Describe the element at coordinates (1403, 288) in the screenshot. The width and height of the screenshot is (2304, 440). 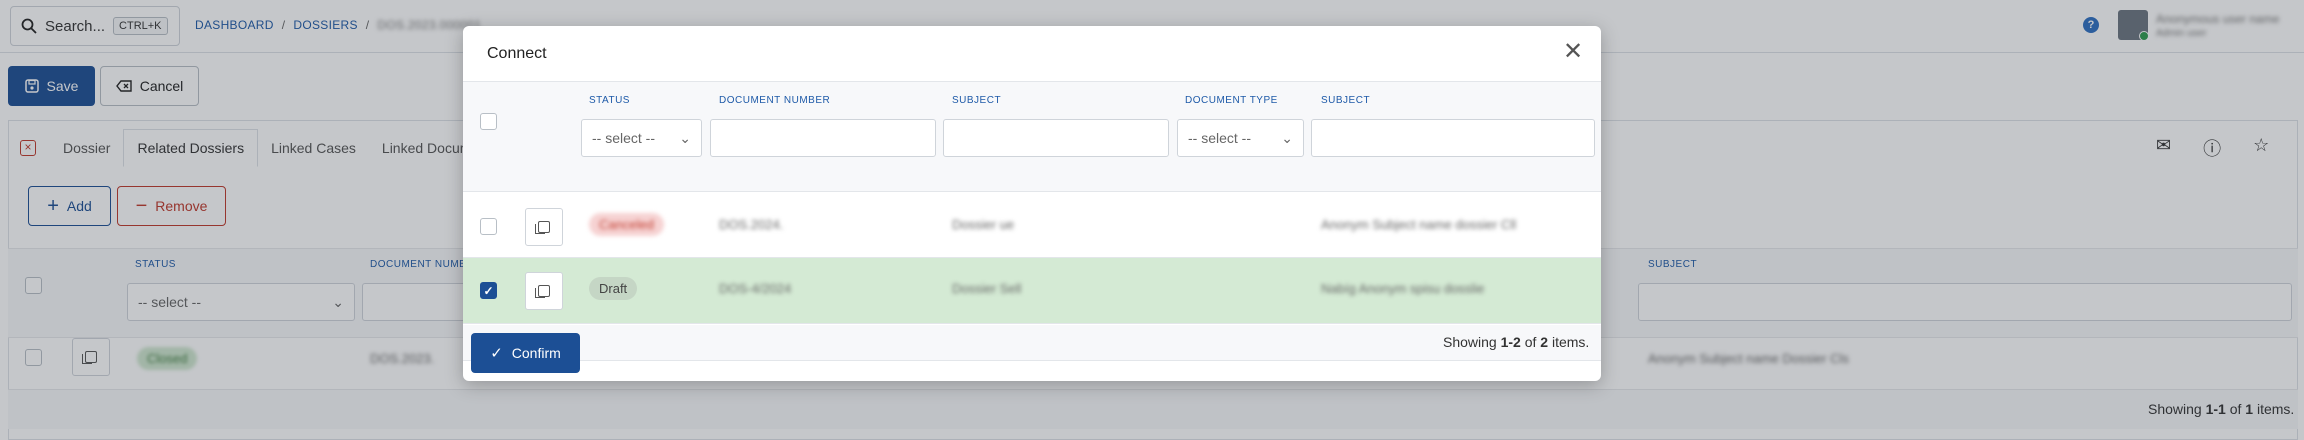
I see `subject-2-cell: Nabíg Anonym spisu dosslie` at that location.